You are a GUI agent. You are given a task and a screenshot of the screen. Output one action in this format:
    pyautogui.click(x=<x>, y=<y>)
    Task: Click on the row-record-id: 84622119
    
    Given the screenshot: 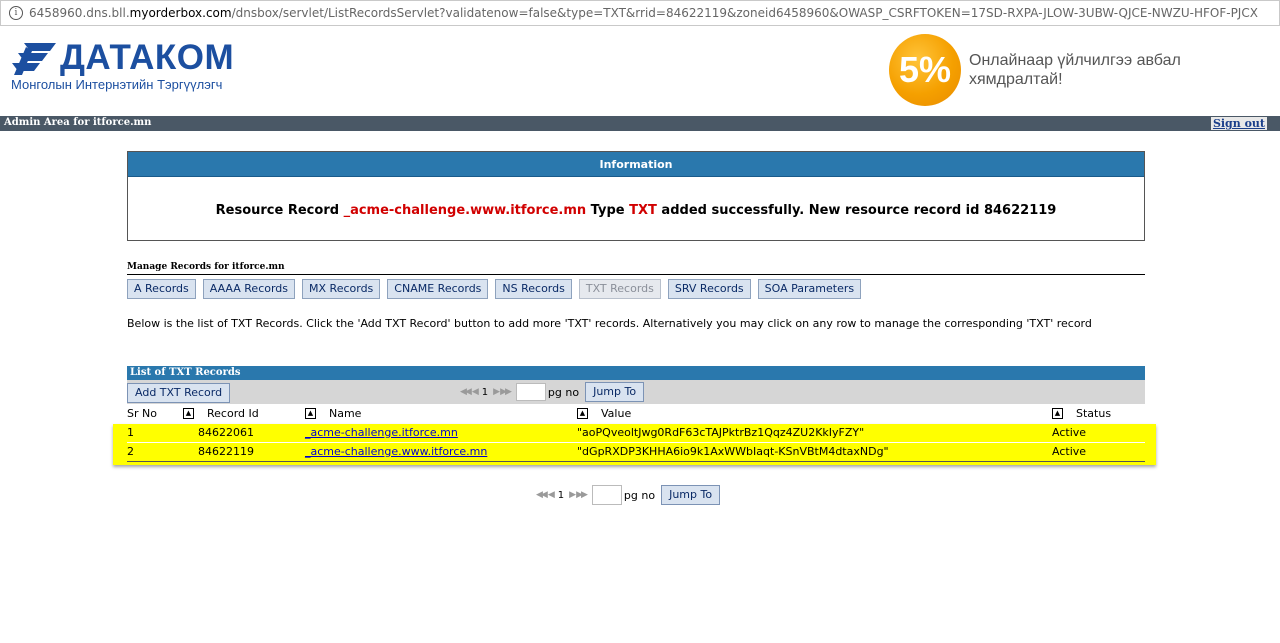 What is the action you would take?
    pyautogui.click(x=226, y=451)
    